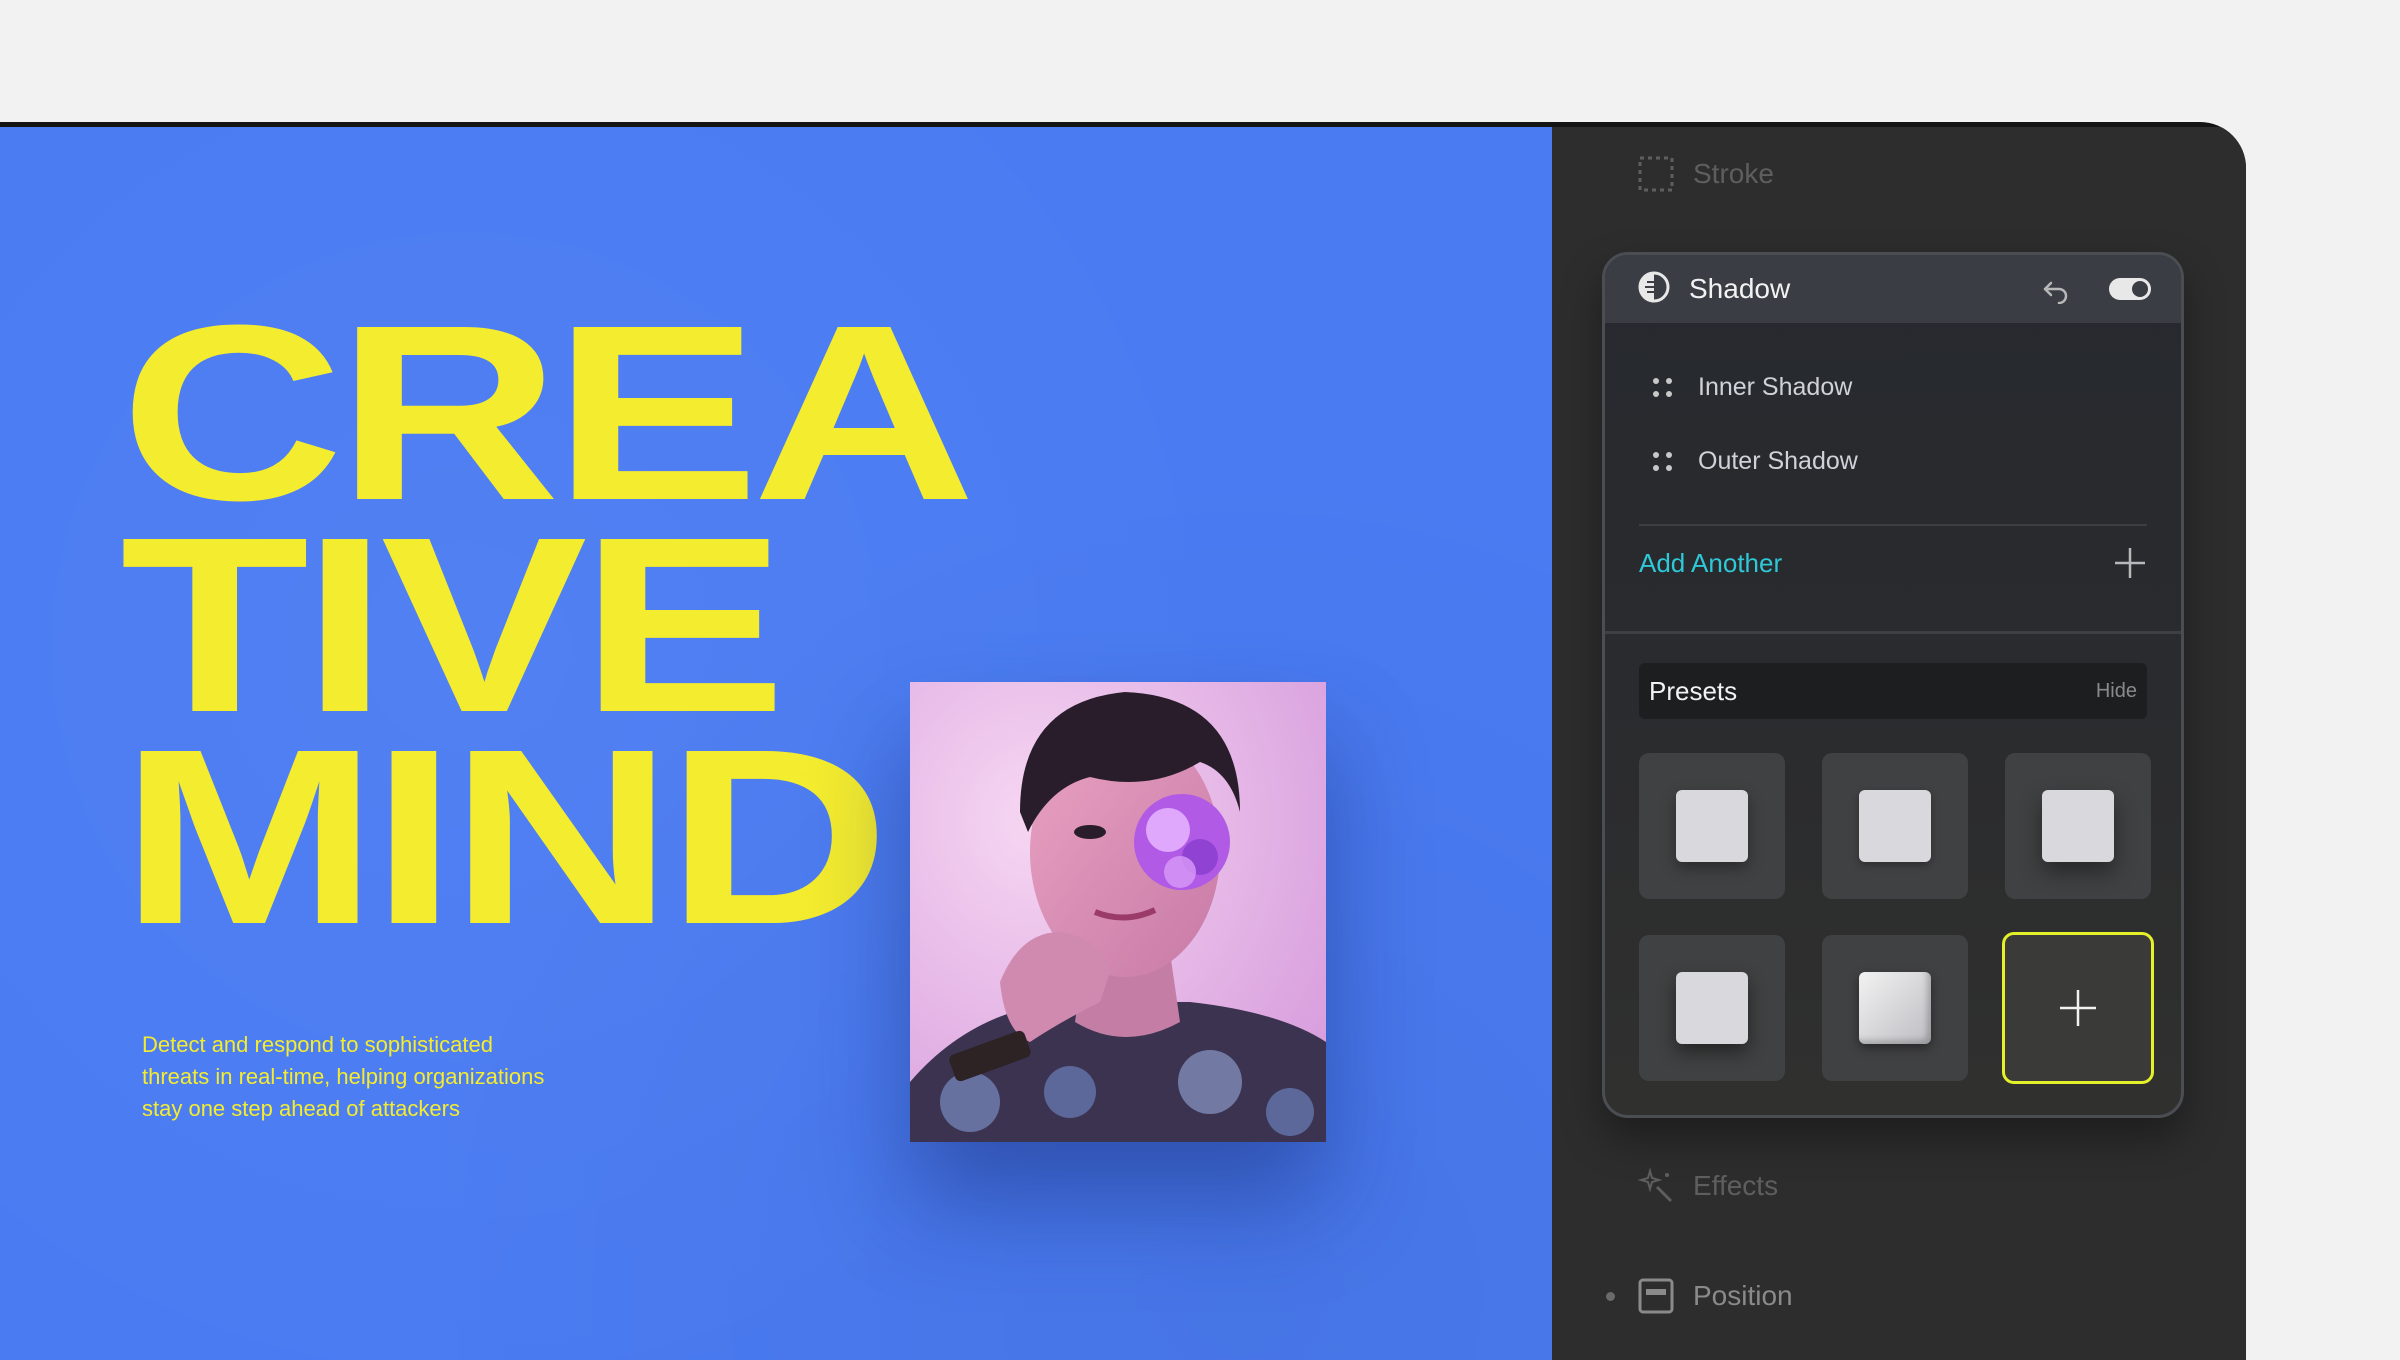 Image resolution: width=2400 pixels, height=1360 pixels. I want to click on portrait-photo, so click(1118, 912).